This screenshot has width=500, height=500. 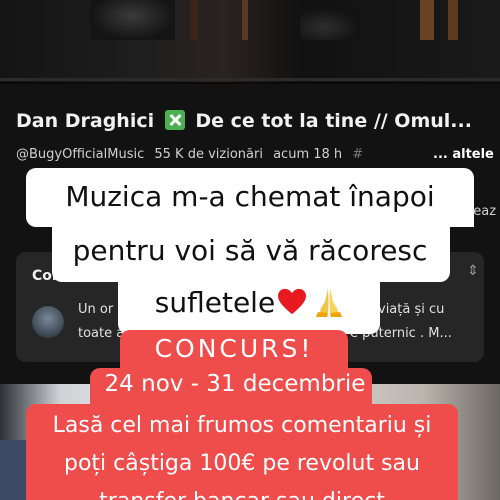 I want to click on view-count: 55 K de vizionări, so click(x=208, y=154).